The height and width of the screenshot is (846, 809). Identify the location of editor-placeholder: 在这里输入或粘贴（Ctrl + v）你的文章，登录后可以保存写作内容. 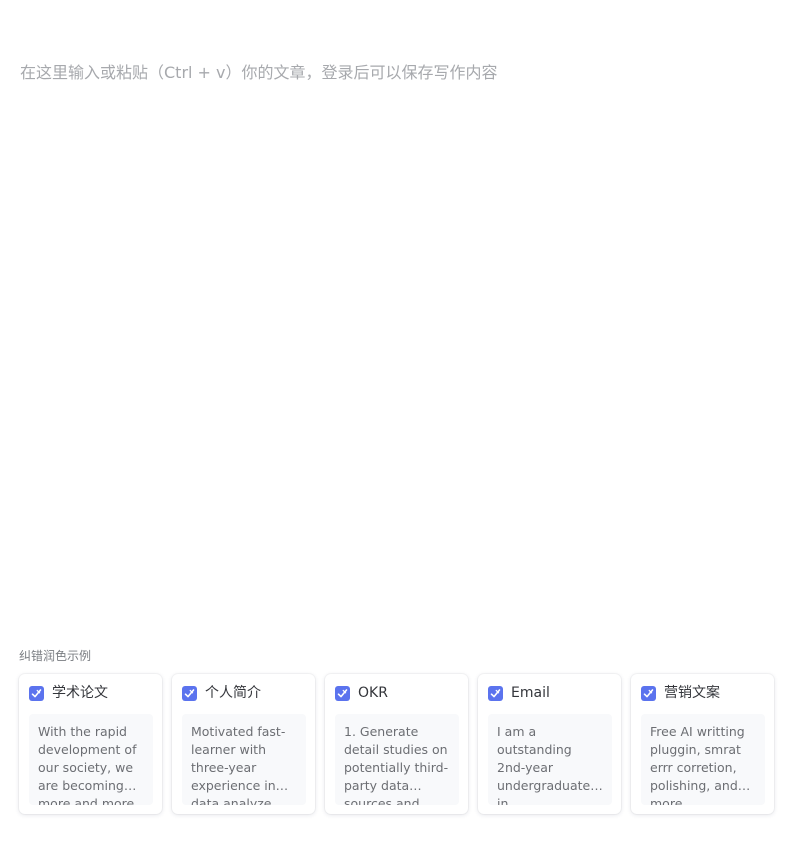
(259, 72).